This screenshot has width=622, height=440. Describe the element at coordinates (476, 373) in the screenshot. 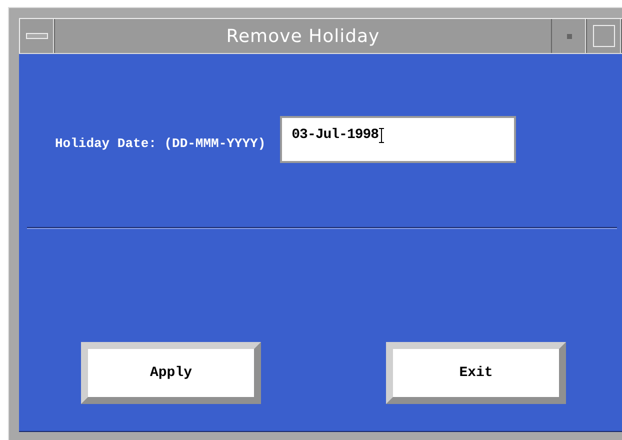

I see `exit-button: Exit` at that location.